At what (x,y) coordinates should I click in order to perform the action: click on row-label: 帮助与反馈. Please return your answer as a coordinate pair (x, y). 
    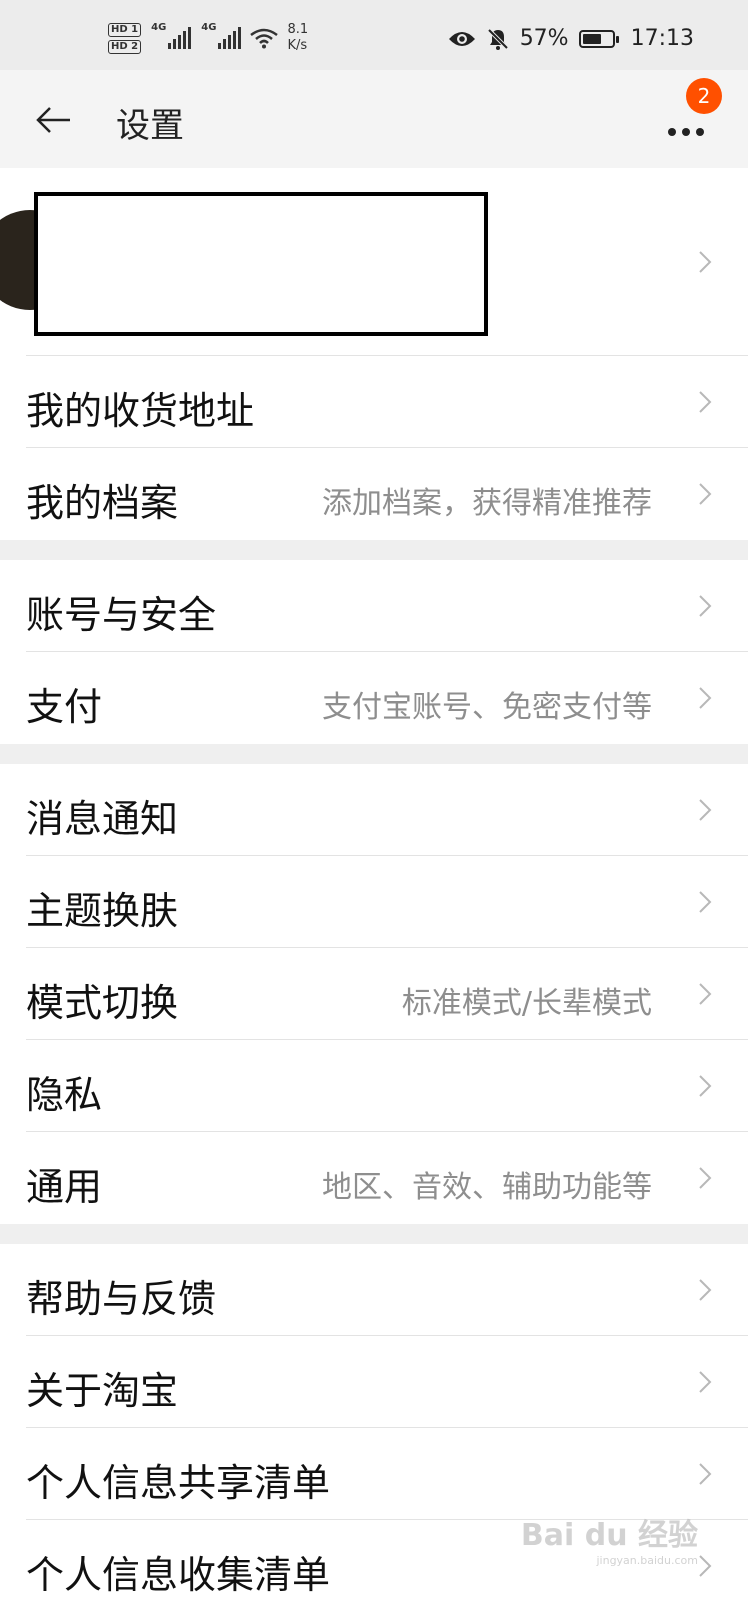
    Looking at the image, I should click on (121, 1299).